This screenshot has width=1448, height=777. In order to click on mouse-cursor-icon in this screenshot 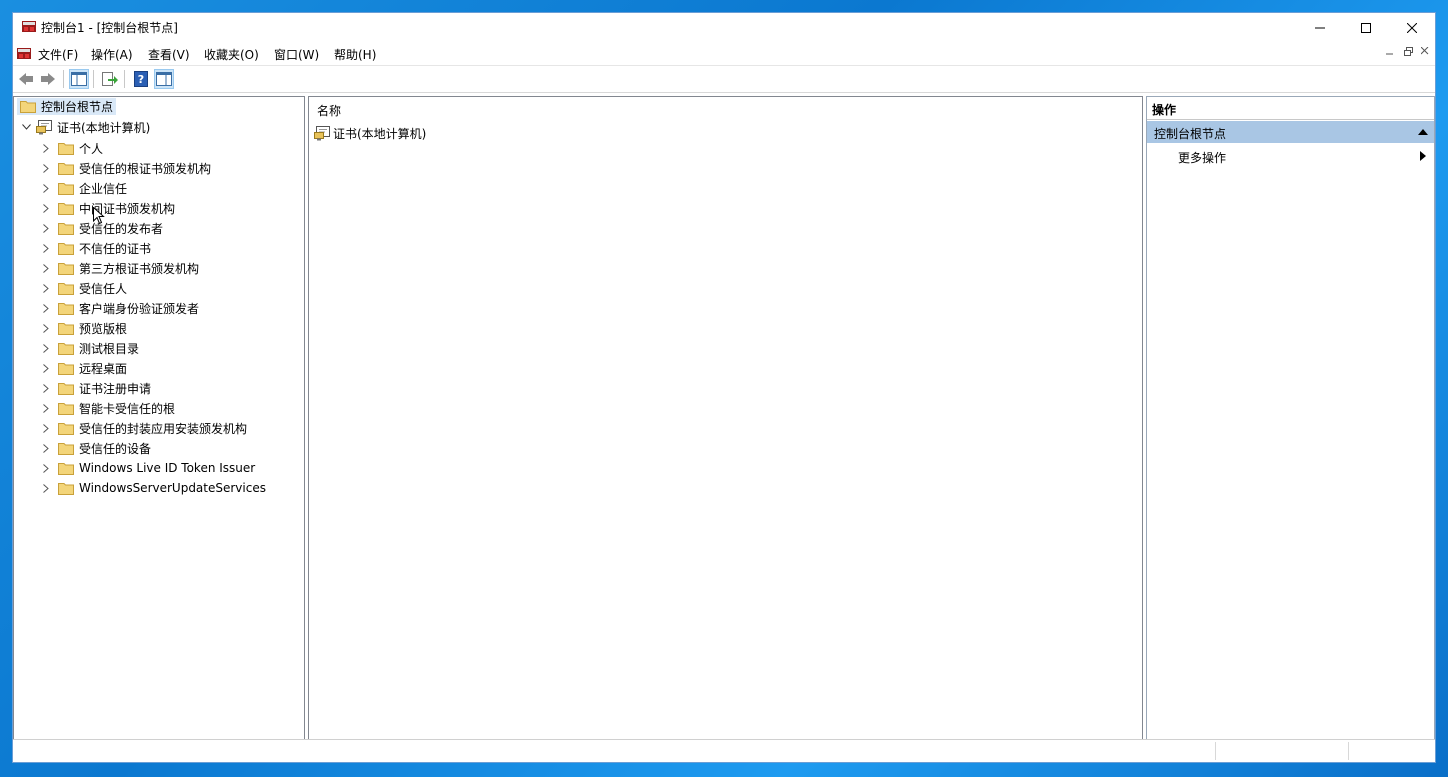, I will do `click(99, 216)`.